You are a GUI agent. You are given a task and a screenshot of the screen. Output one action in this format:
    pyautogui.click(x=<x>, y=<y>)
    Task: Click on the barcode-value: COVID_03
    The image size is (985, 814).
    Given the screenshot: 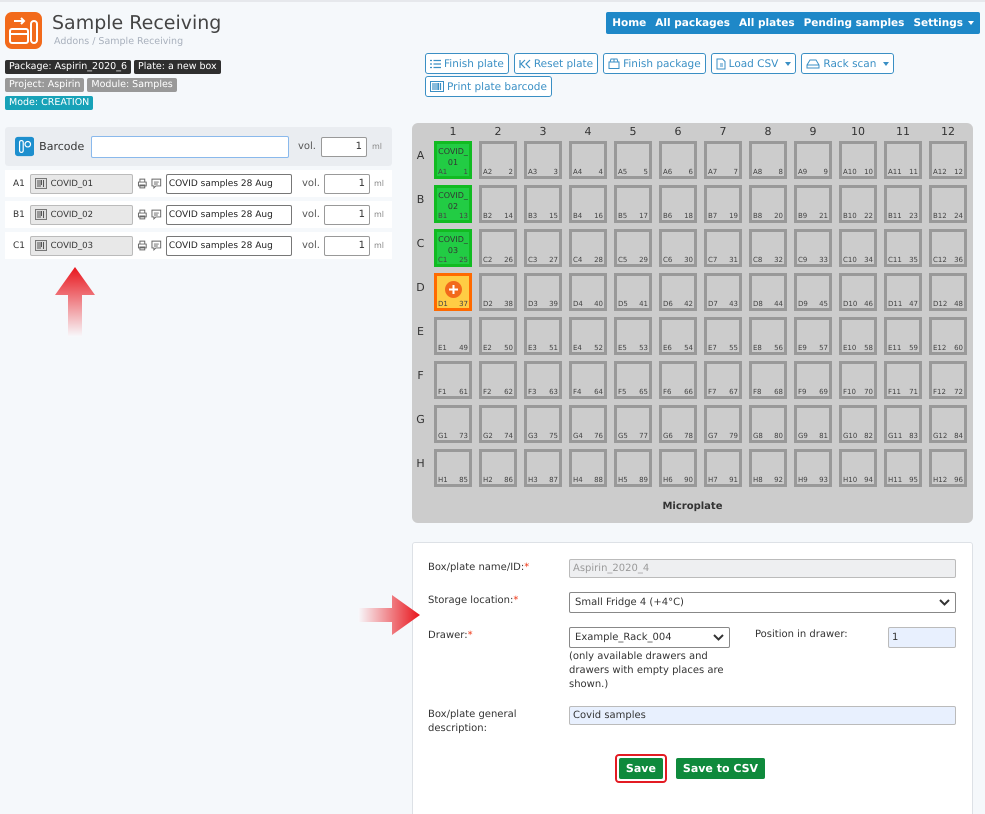 What is the action you would take?
    pyautogui.click(x=72, y=245)
    